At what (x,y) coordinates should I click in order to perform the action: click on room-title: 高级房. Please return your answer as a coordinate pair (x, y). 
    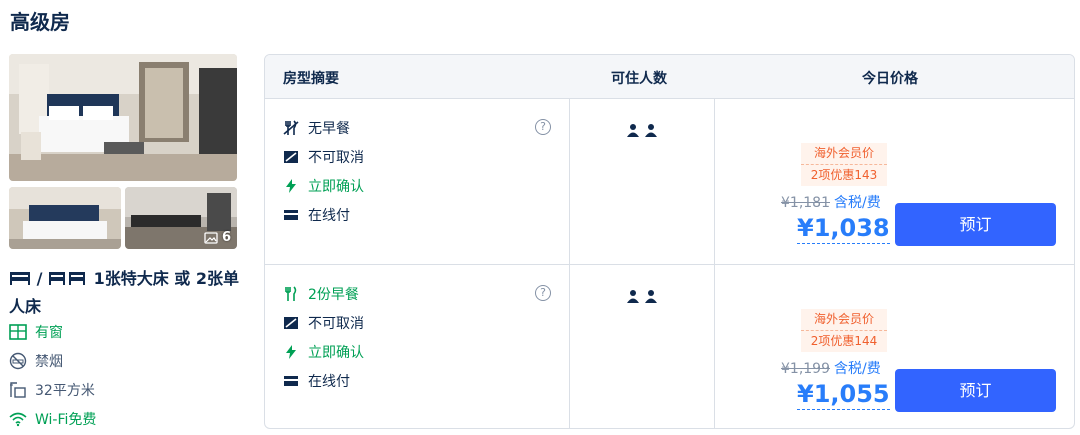
    Looking at the image, I should click on (40, 22).